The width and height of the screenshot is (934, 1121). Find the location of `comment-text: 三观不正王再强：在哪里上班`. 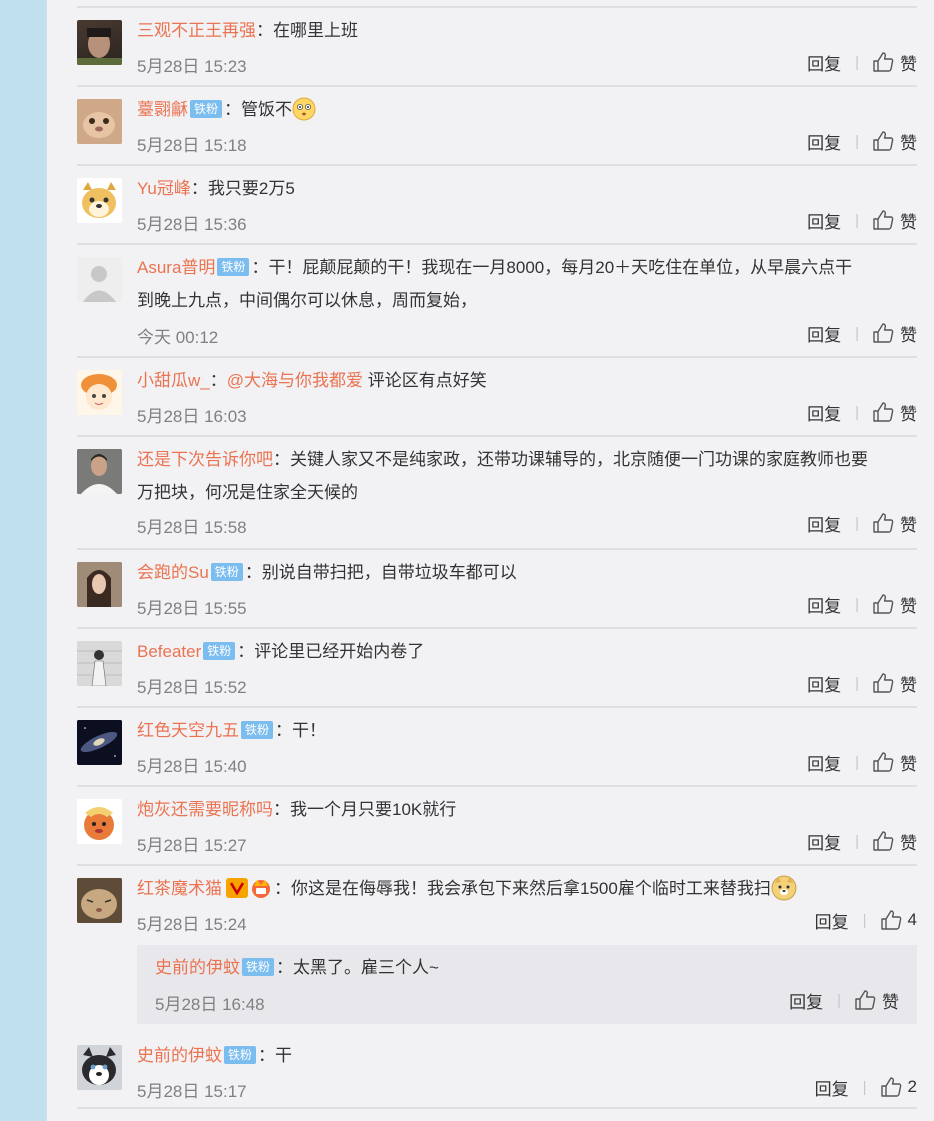

comment-text: 三观不正王再强：在哪里上班 is located at coordinates (247, 30).